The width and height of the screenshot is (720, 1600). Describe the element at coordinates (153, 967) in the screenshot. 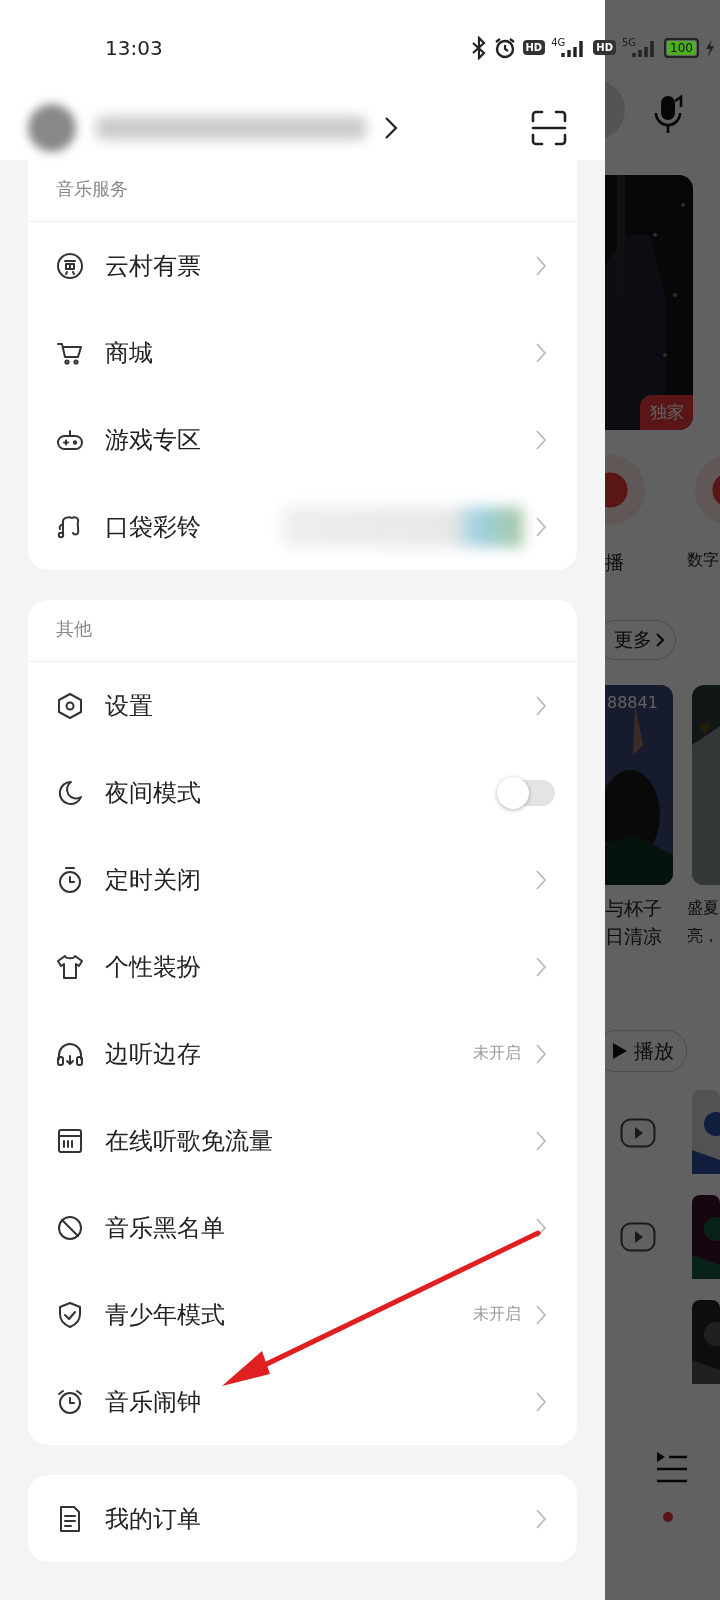

I see `menu-label: 个性装扮` at that location.